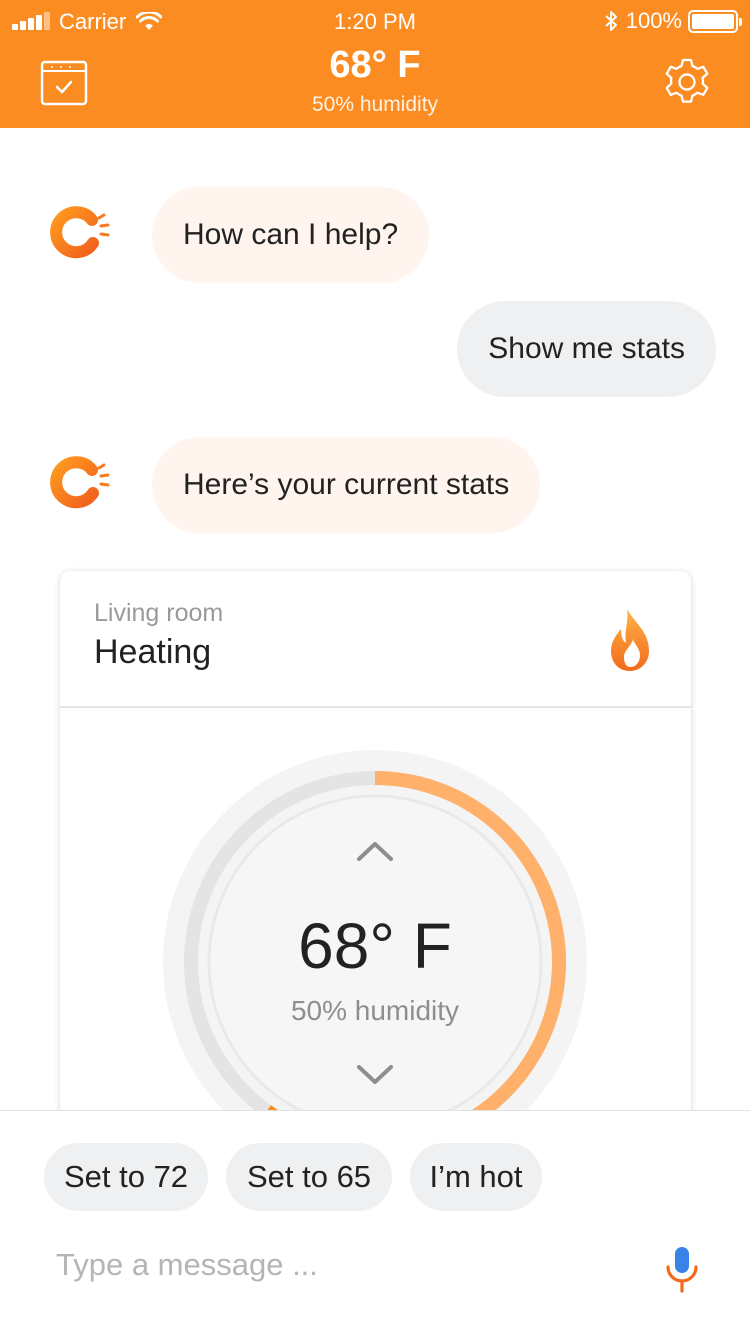 The height and width of the screenshot is (1334, 750). I want to click on header-temperature: 68° F, so click(375, 65).